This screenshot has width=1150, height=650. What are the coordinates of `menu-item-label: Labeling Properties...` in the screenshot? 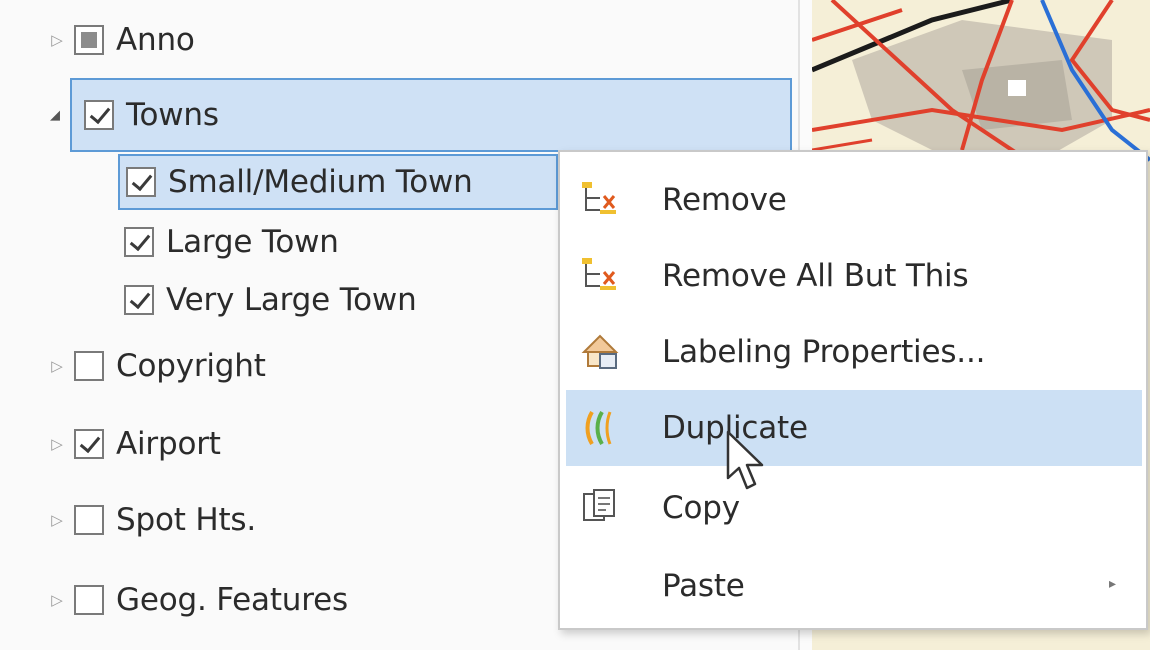 It's located at (824, 352).